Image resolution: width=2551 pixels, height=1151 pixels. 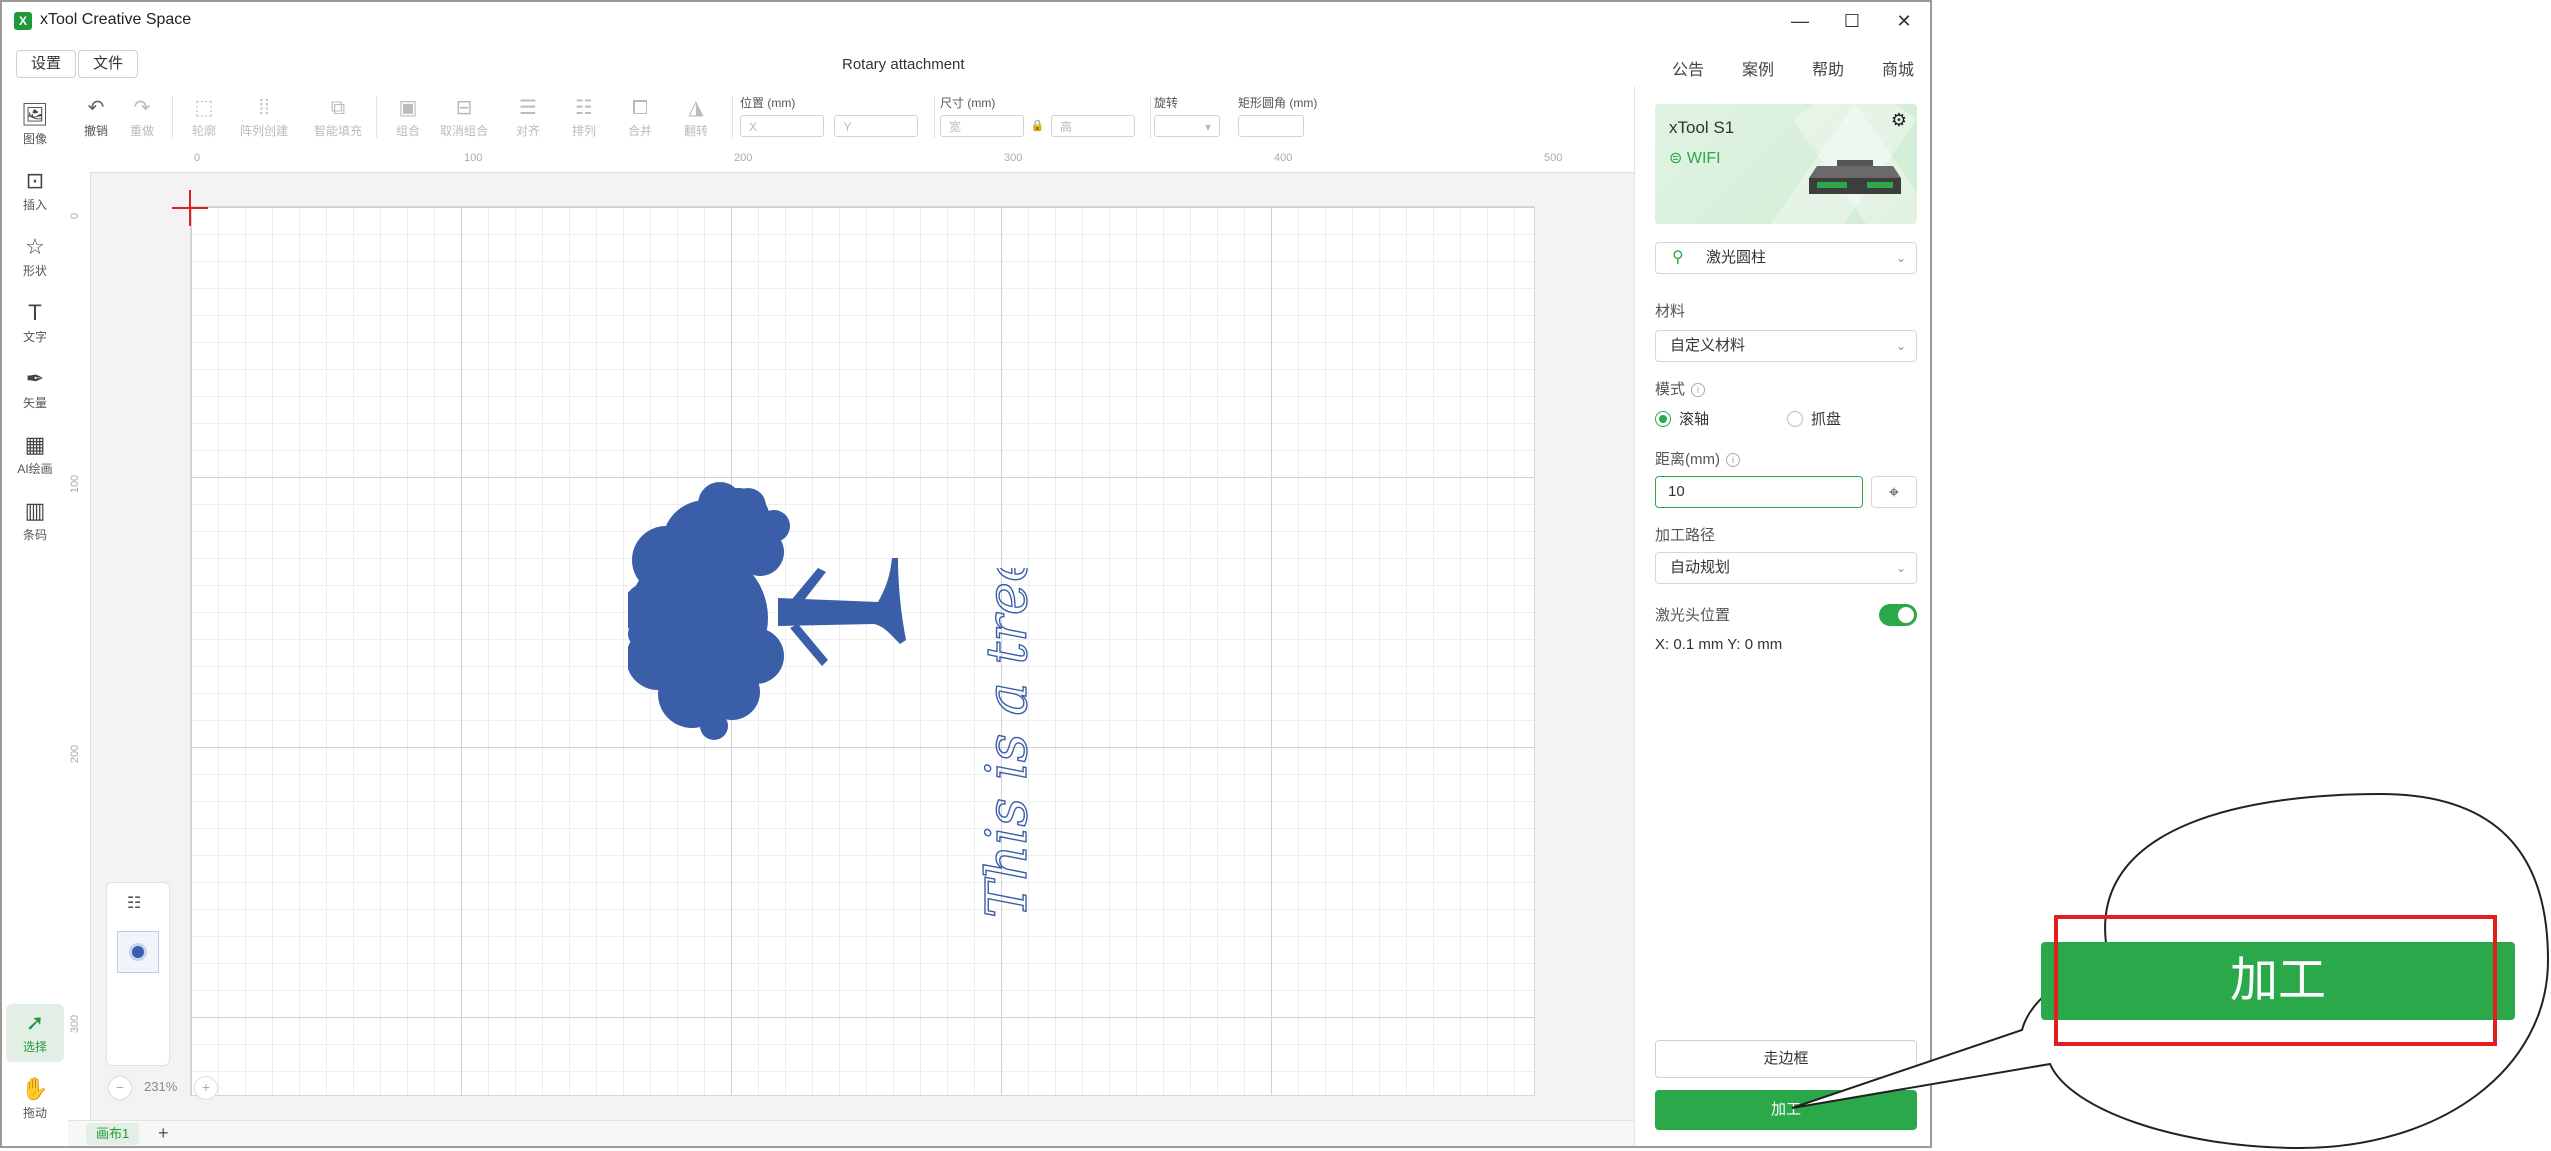 What do you see at coordinates (2275, 980) in the screenshot?
I see `highlight-box` at bounding box center [2275, 980].